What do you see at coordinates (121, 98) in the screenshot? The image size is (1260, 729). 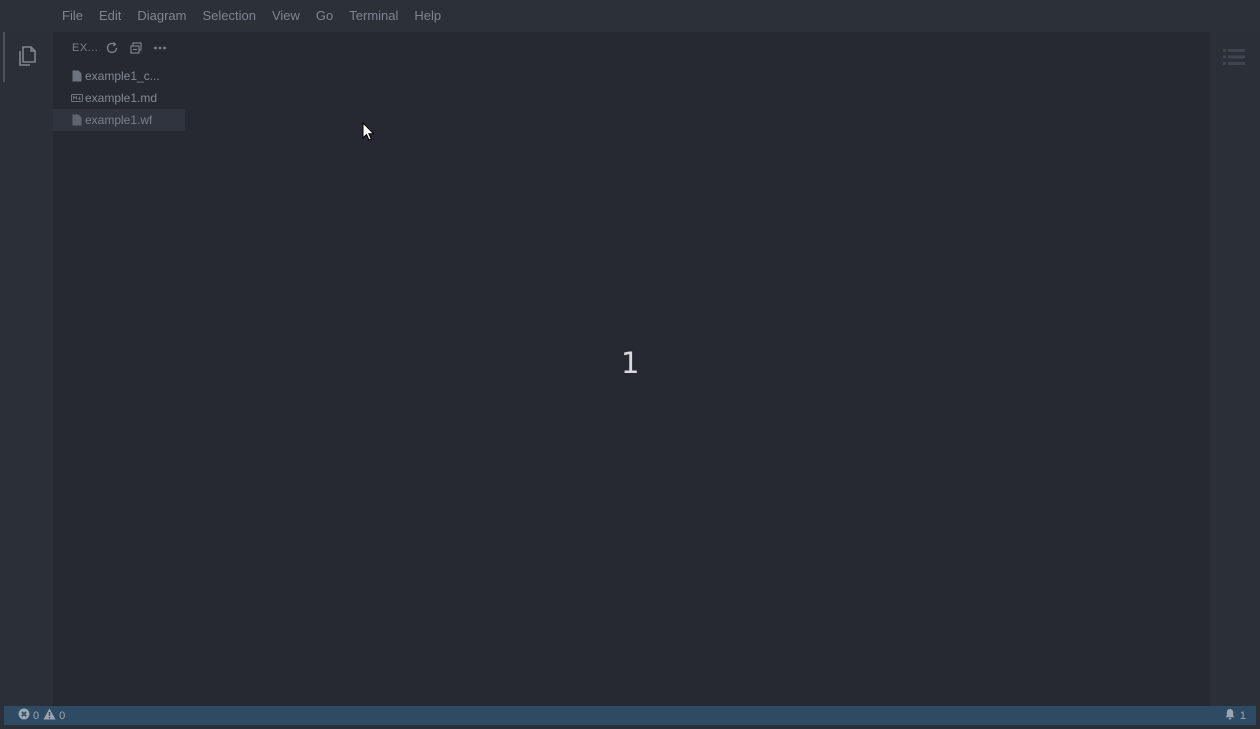 I see `file-label: example1.md` at bounding box center [121, 98].